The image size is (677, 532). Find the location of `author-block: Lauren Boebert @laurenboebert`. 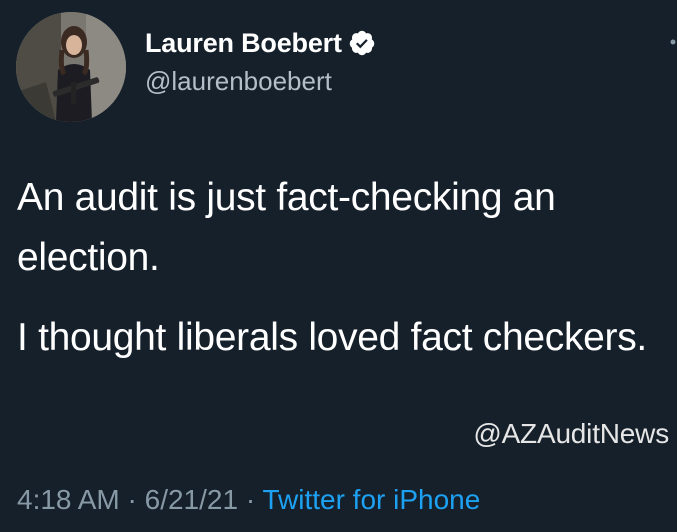

author-block: Lauren Boebert @laurenboebert is located at coordinates (260, 61).